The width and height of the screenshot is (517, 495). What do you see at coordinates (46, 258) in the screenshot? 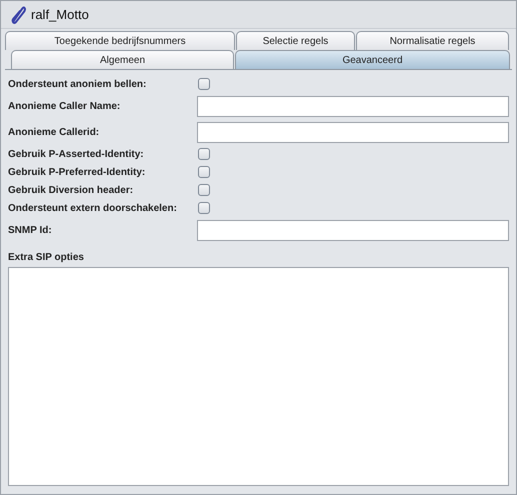
I see `field-label: Extra SIP opties` at bounding box center [46, 258].